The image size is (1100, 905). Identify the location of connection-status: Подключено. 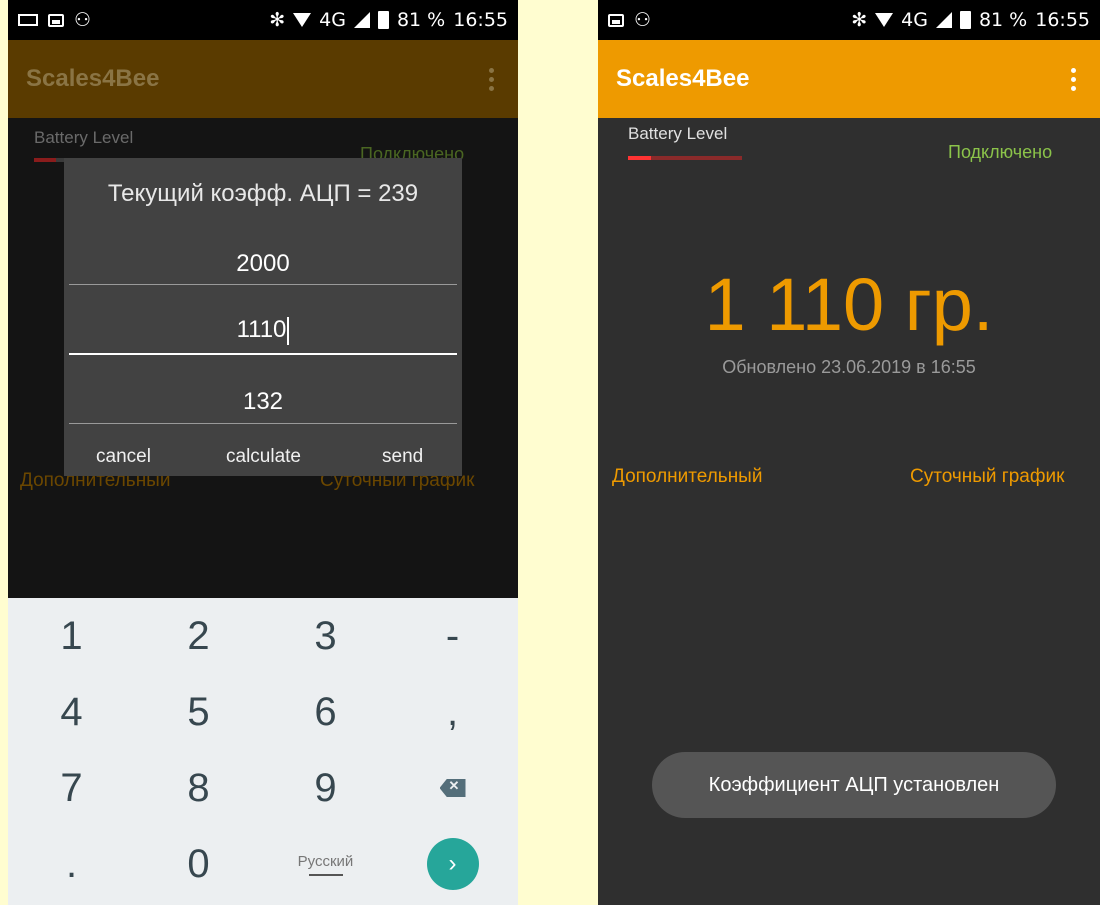
(1000, 152).